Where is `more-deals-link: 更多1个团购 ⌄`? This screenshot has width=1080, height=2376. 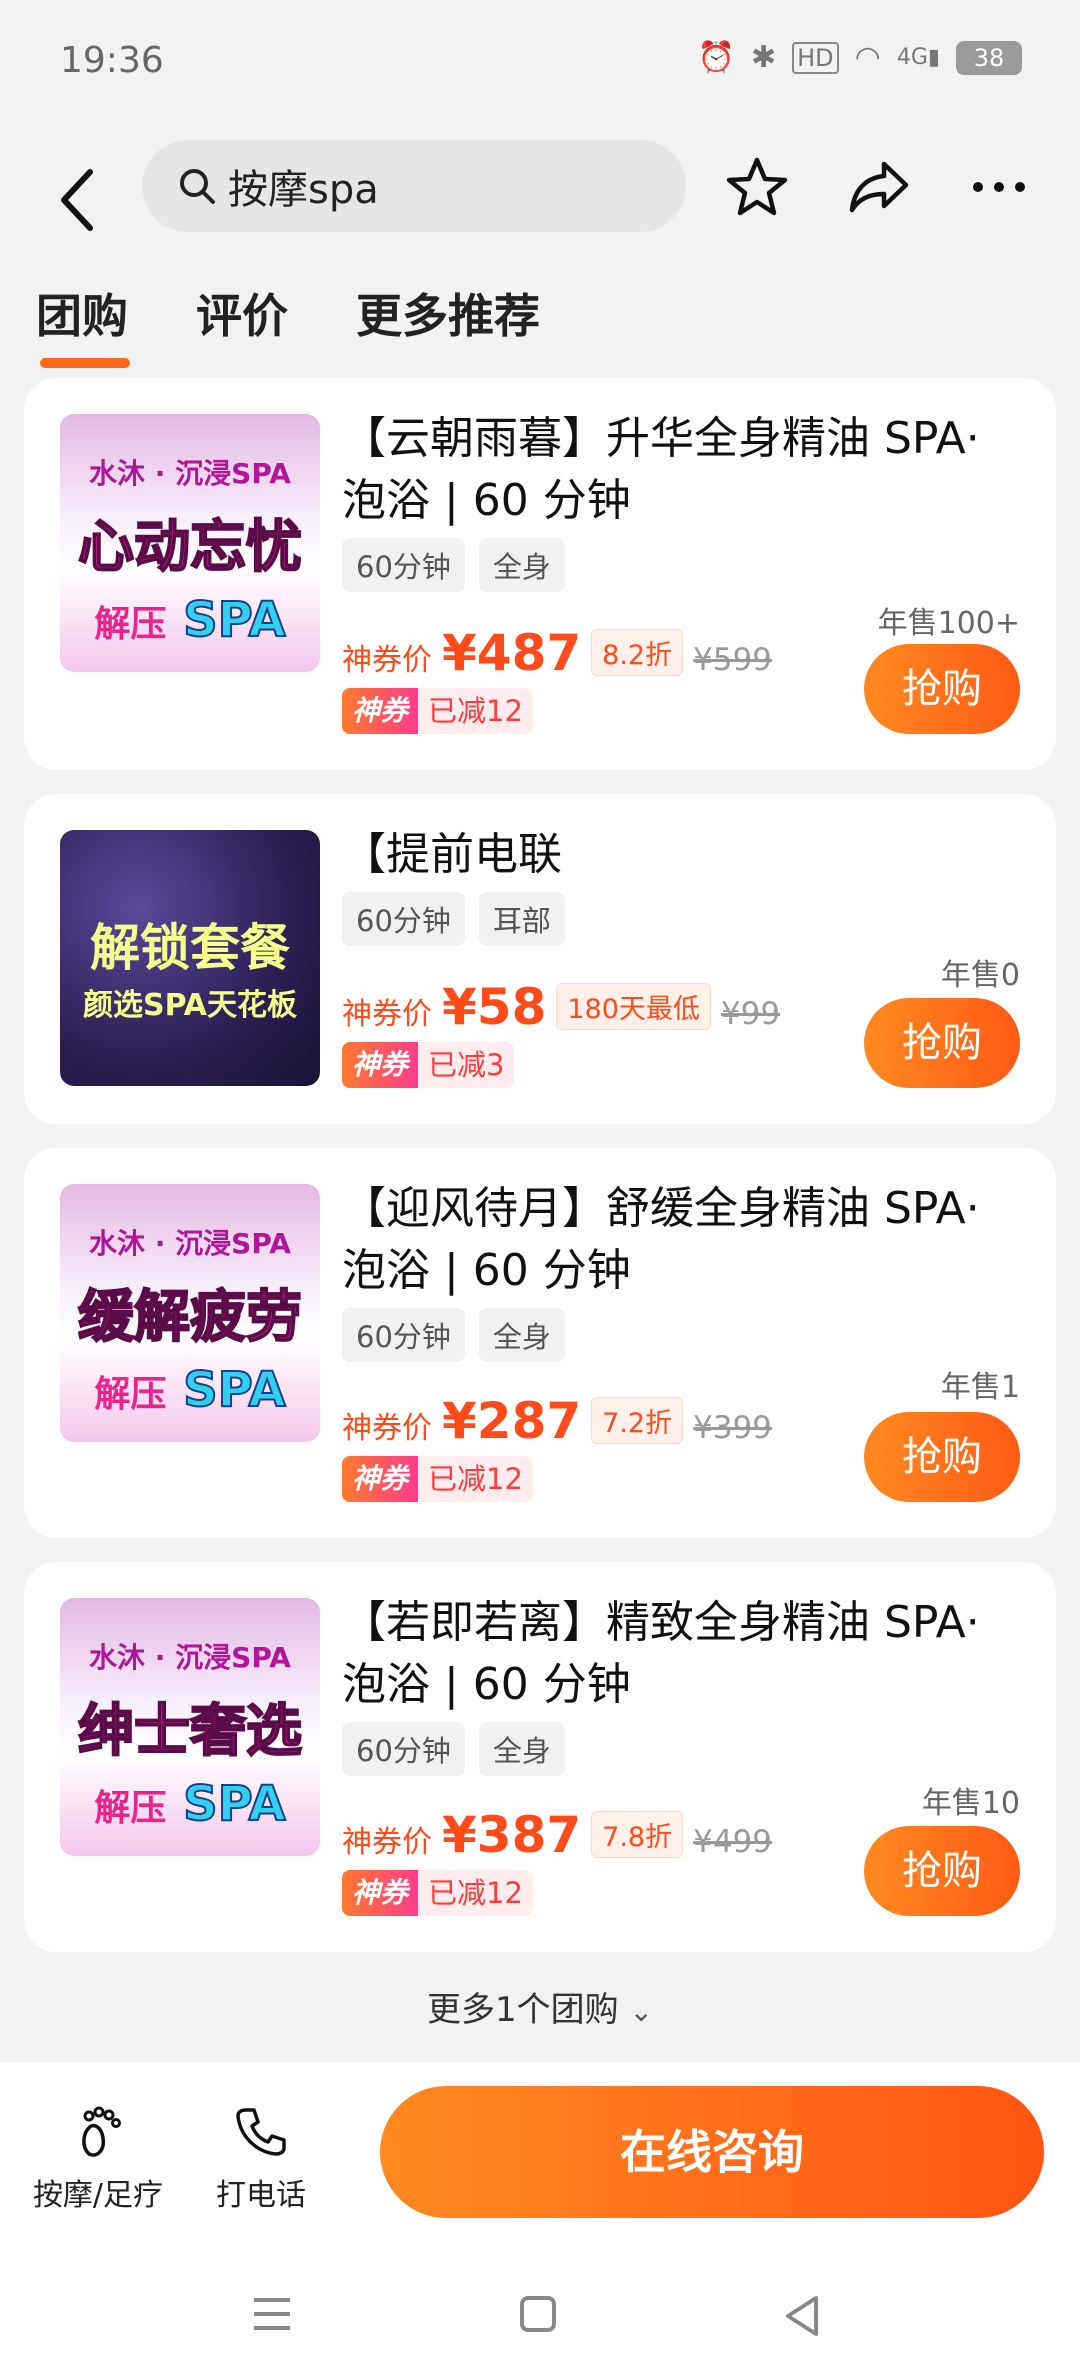
more-deals-link: 更多1个团购 ⌄ is located at coordinates (540, 2006).